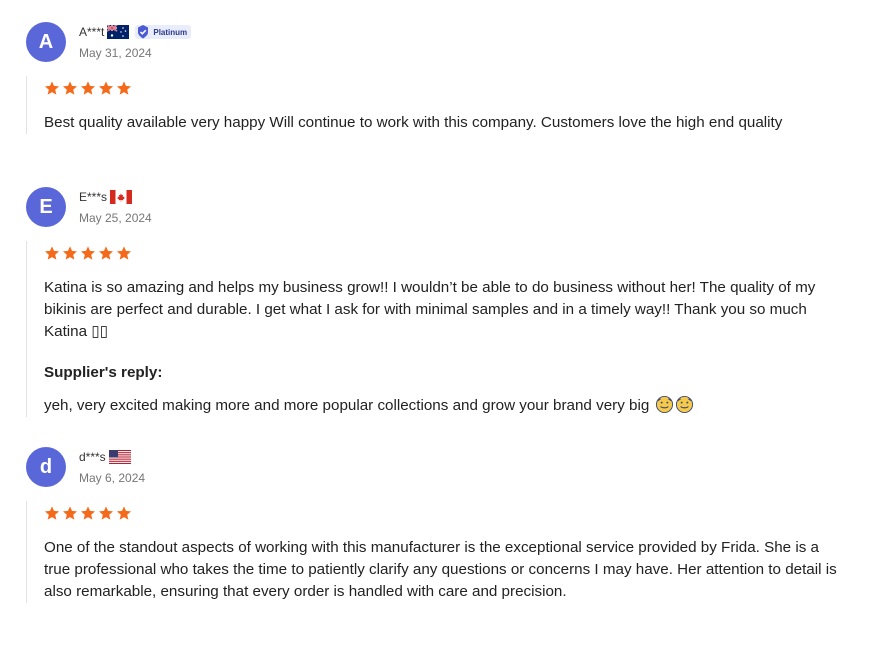  What do you see at coordinates (92, 457) in the screenshot?
I see `reviewer-name: d***s` at bounding box center [92, 457].